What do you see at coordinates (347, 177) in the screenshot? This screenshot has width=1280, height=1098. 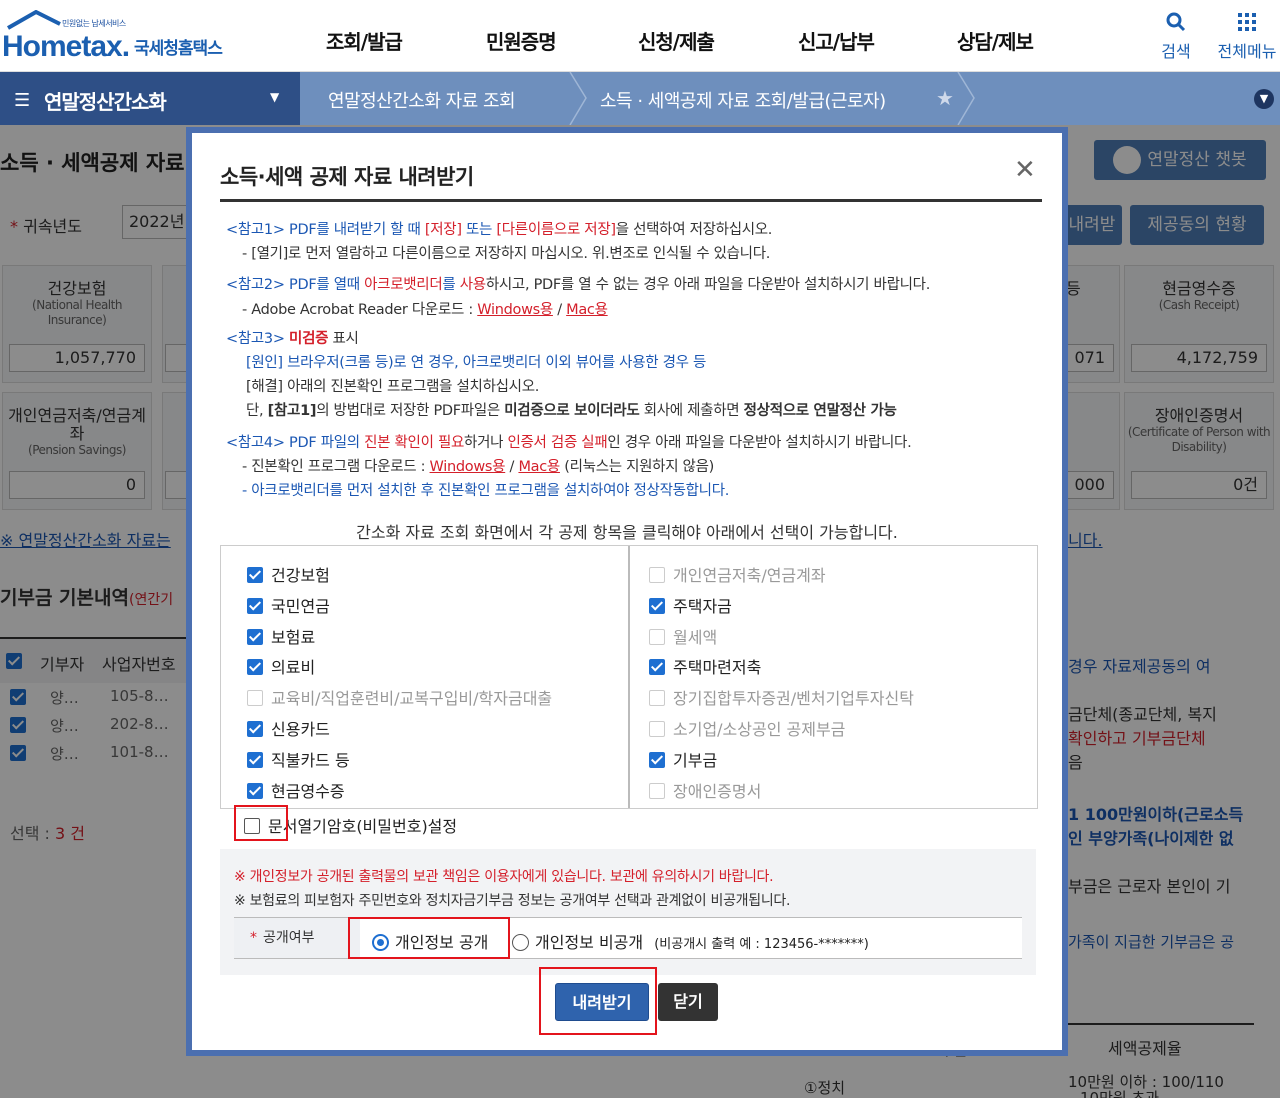 I see `dialog-title: 소득·세액 공제 자료 내려받기` at bounding box center [347, 177].